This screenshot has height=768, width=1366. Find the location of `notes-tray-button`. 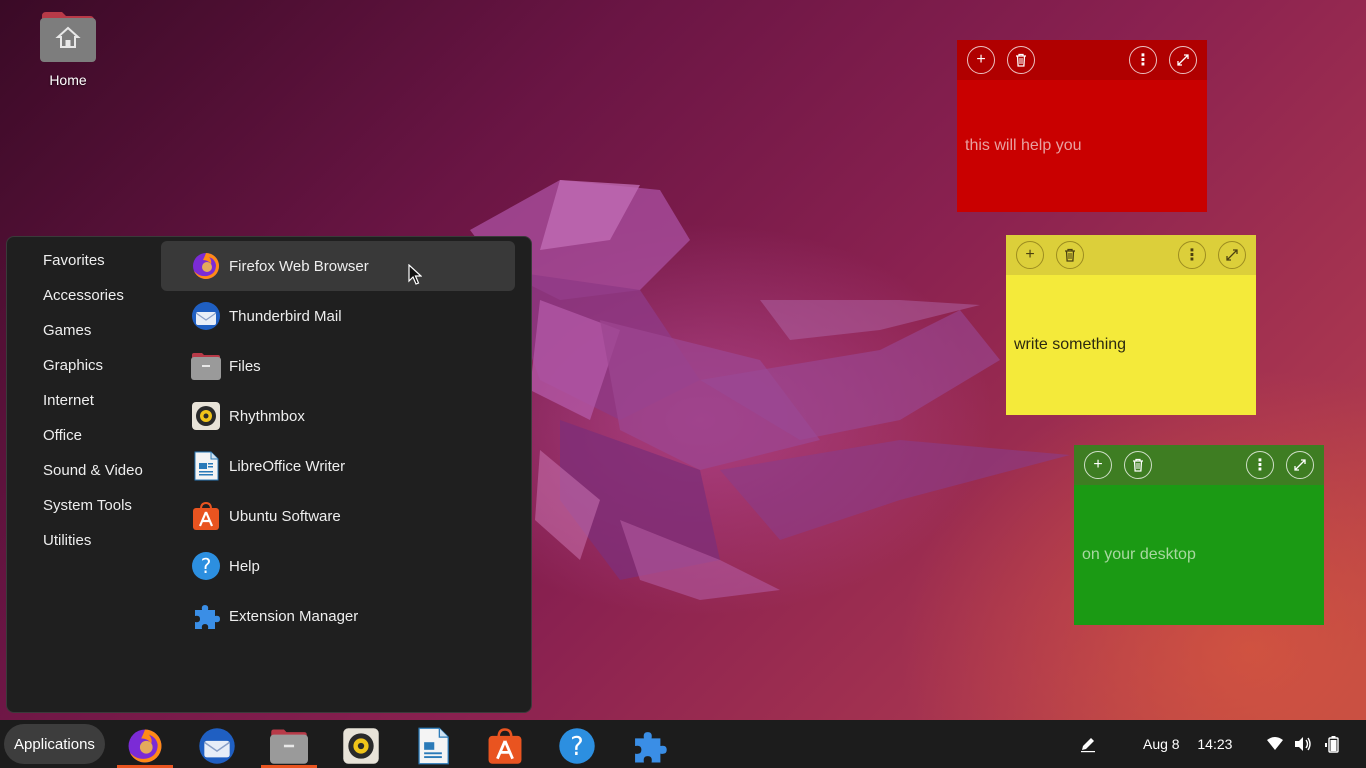

notes-tray-button is located at coordinates (1088, 744).